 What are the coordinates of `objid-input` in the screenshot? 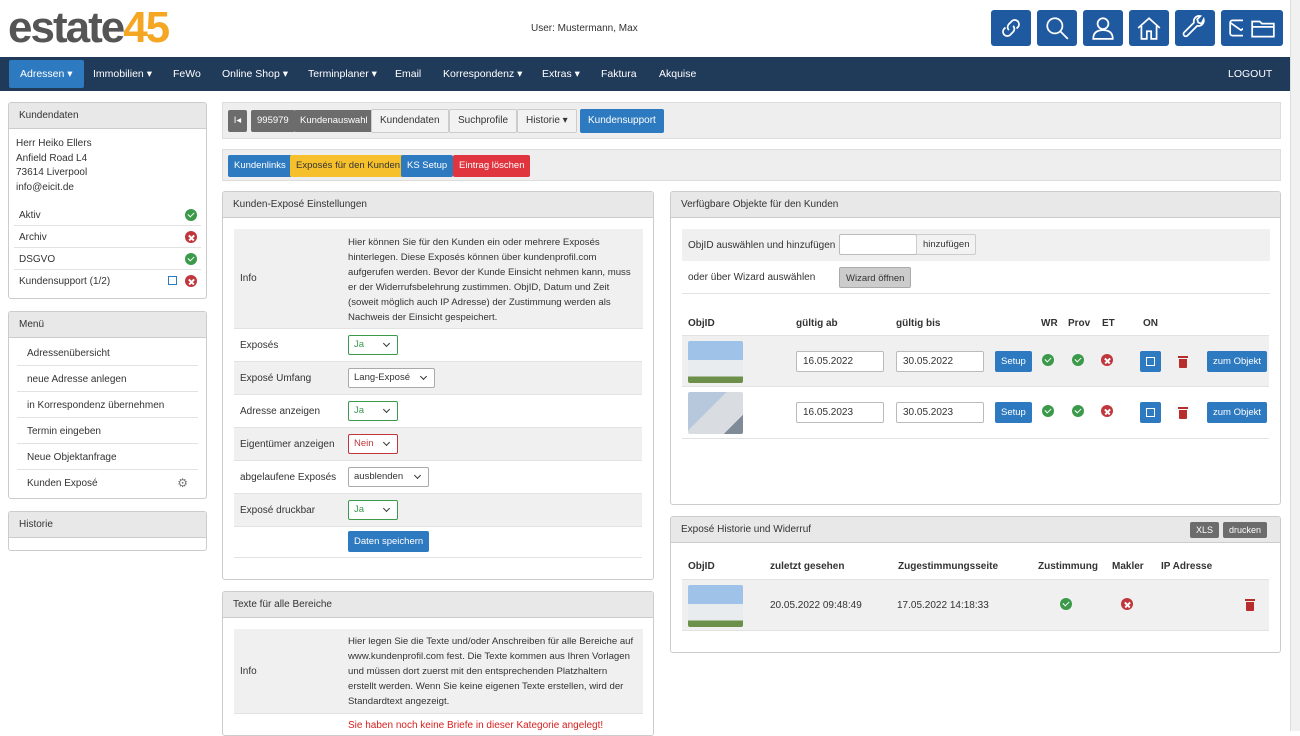 It's located at (878, 244).